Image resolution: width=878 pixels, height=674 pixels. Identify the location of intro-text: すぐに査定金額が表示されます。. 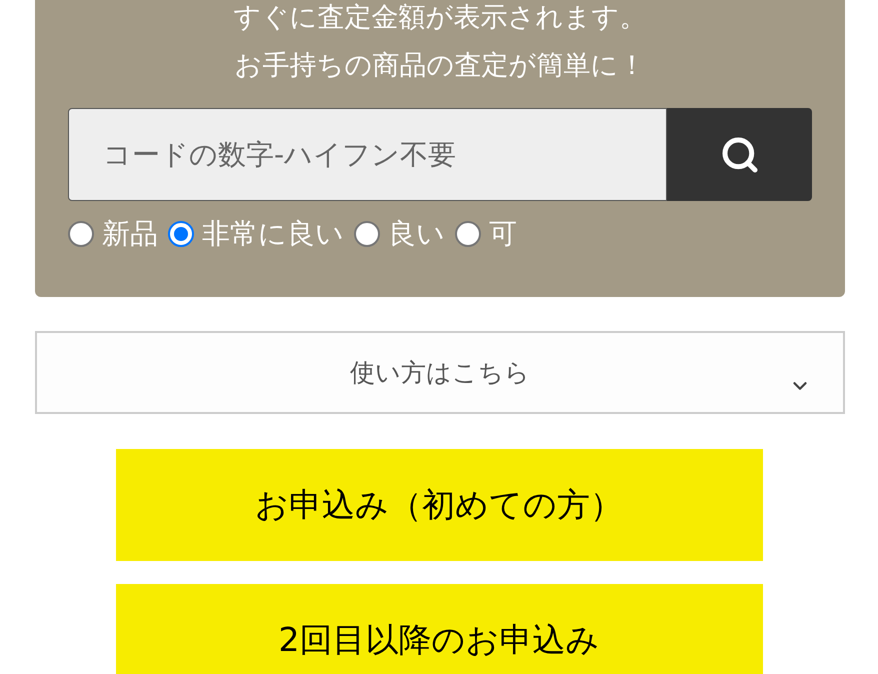
(440, 18).